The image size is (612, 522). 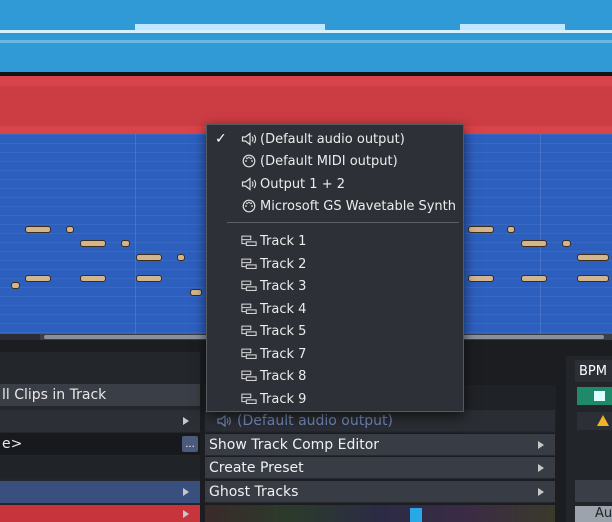 I want to click on track-option-label: Track 8, so click(x=283, y=376).